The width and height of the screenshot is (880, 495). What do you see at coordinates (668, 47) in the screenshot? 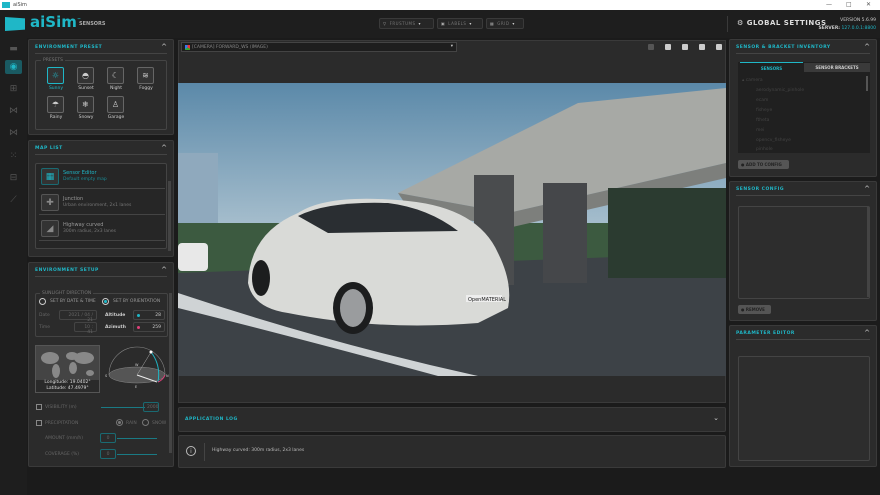
I see `screenshot-icon` at bounding box center [668, 47].